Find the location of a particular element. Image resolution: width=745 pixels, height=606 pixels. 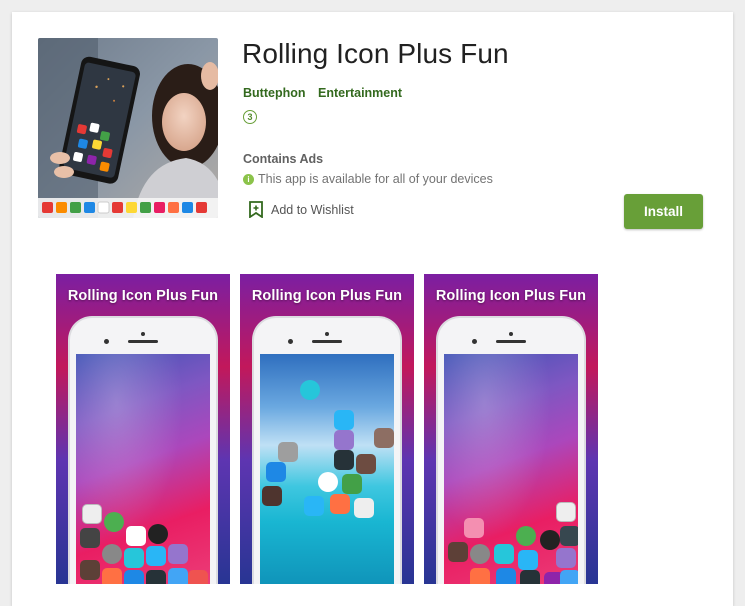

app-hero-image is located at coordinates (128, 128).